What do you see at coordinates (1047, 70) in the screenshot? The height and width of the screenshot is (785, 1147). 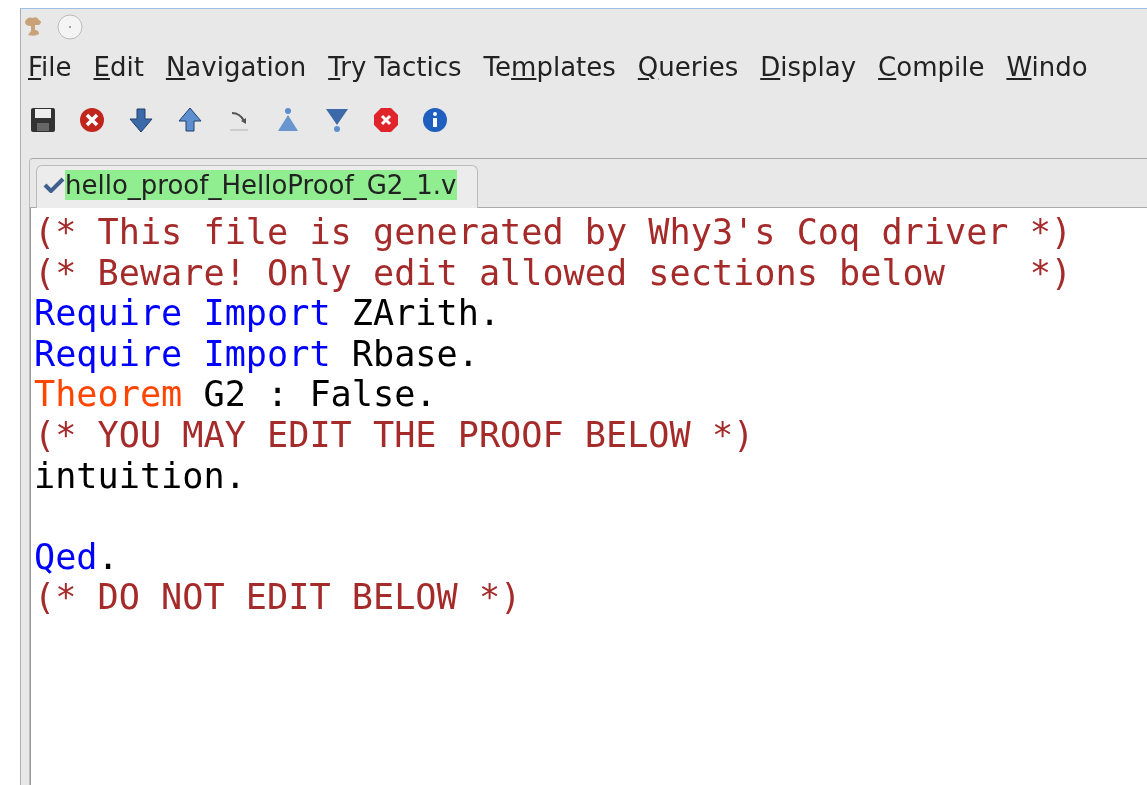 I see `menu-item: Windo` at bounding box center [1047, 70].